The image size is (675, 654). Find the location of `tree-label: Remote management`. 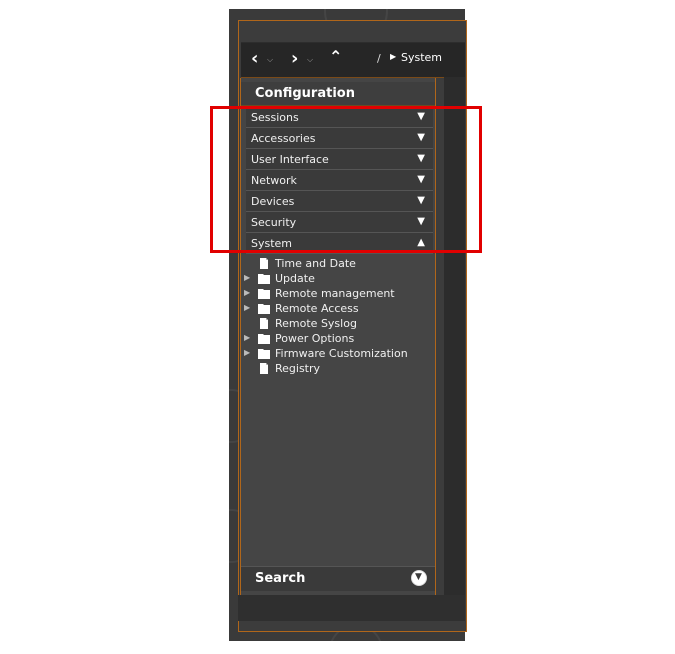

tree-label: Remote management is located at coordinates (335, 293).